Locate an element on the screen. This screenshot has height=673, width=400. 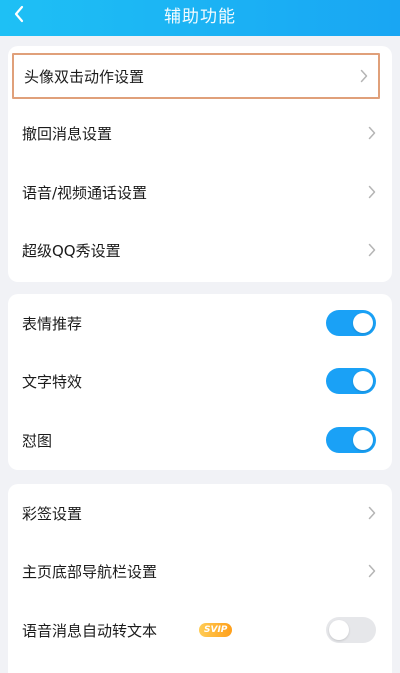
sticker-recommend-toggle is located at coordinates (351, 323).